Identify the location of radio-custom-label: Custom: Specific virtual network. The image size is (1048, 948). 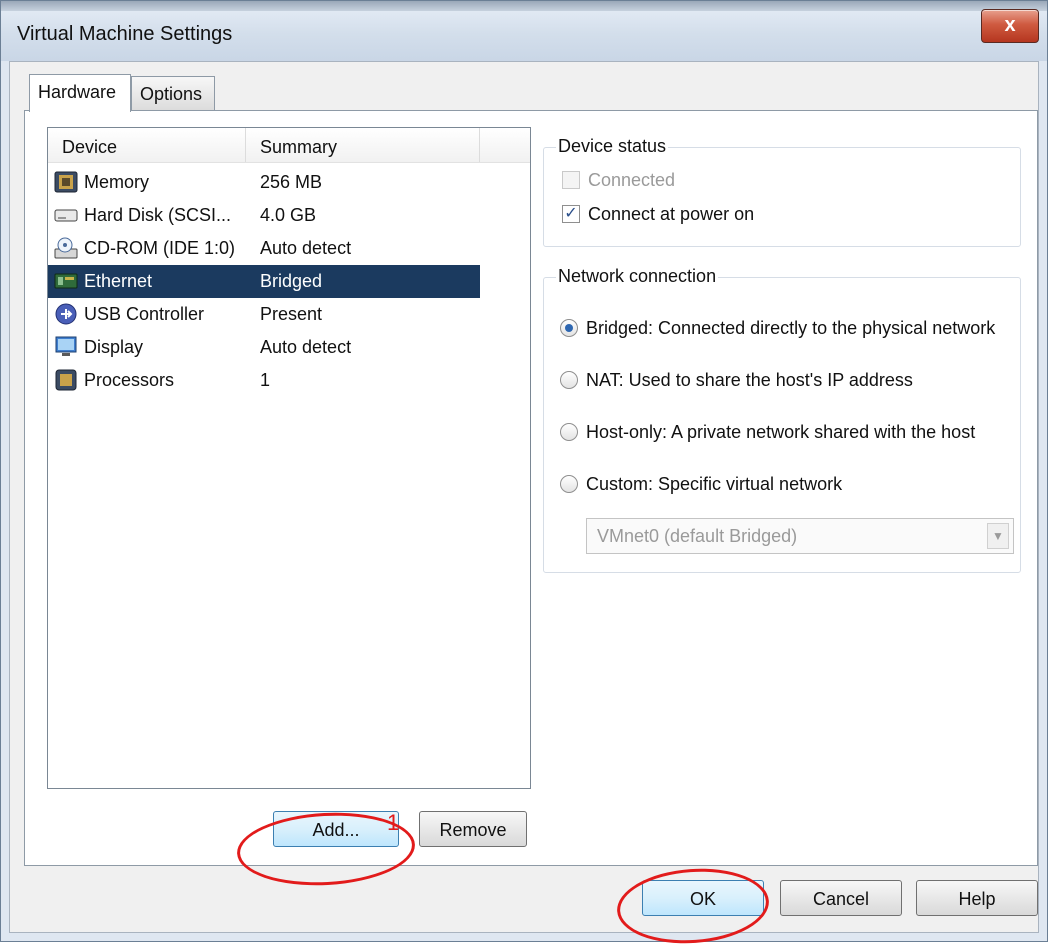
(714, 484).